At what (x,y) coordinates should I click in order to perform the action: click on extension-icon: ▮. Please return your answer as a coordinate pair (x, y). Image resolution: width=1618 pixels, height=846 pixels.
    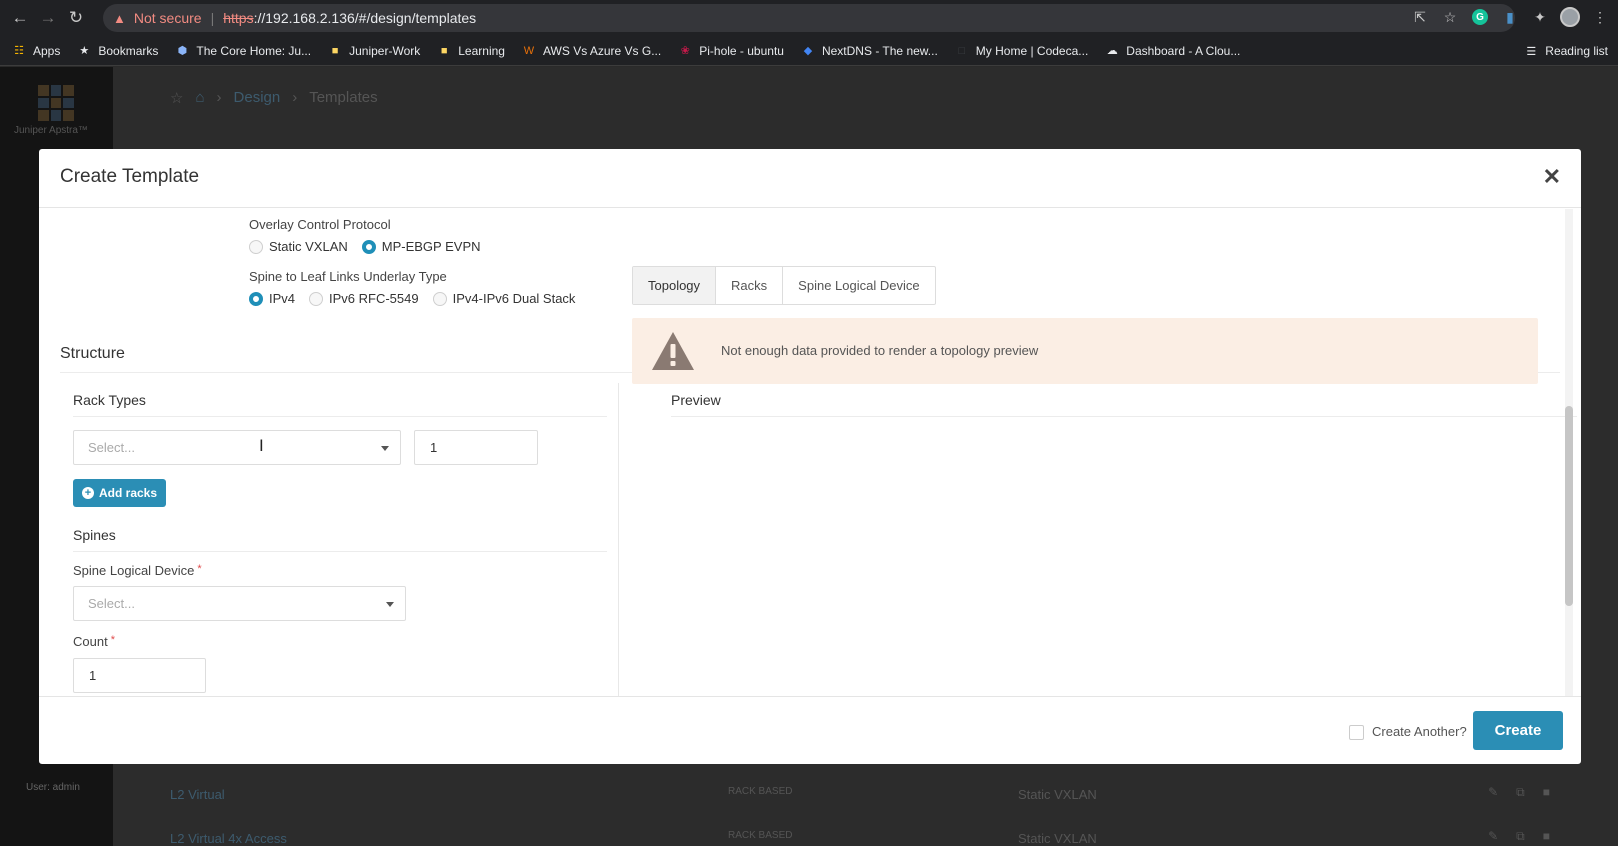
    Looking at the image, I should click on (1510, 17).